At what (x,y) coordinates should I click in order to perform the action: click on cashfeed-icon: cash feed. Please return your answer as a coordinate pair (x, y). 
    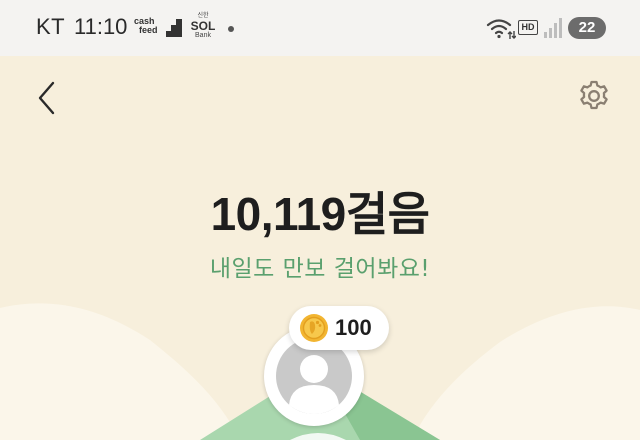
    Looking at the image, I should click on (148, 28).